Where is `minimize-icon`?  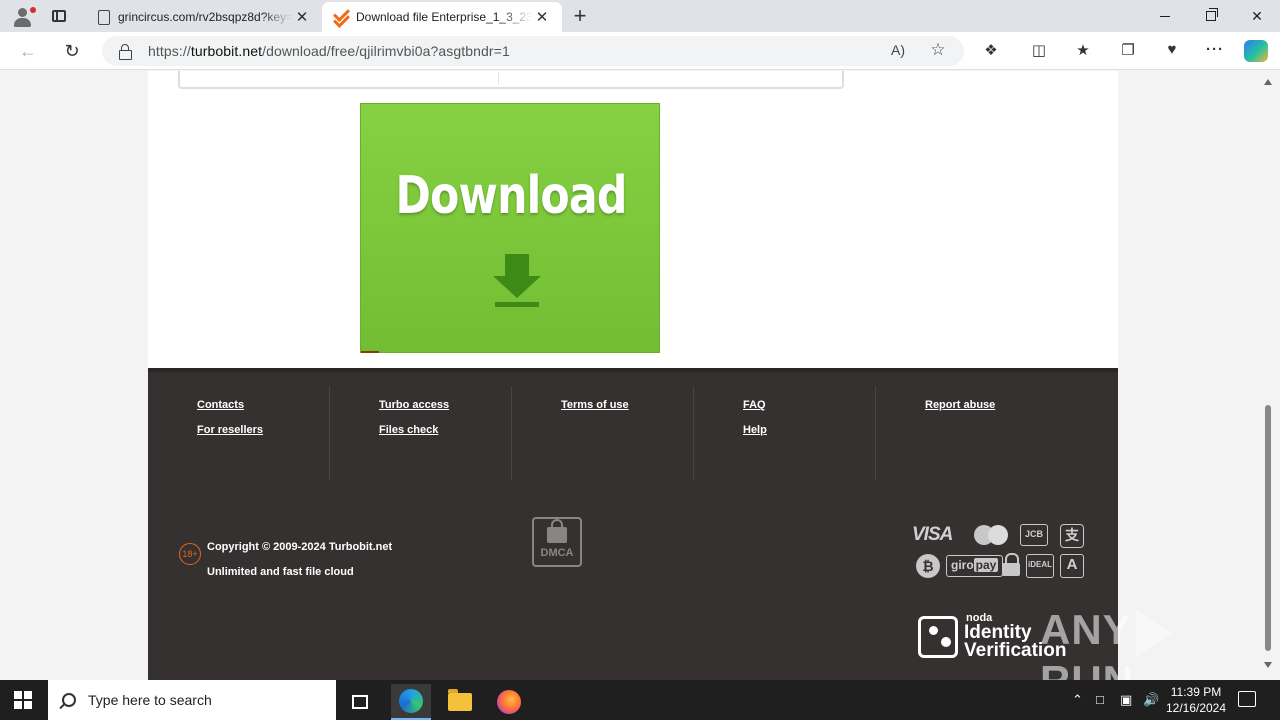
minimize-icon is located at coordinates (1165, 16).